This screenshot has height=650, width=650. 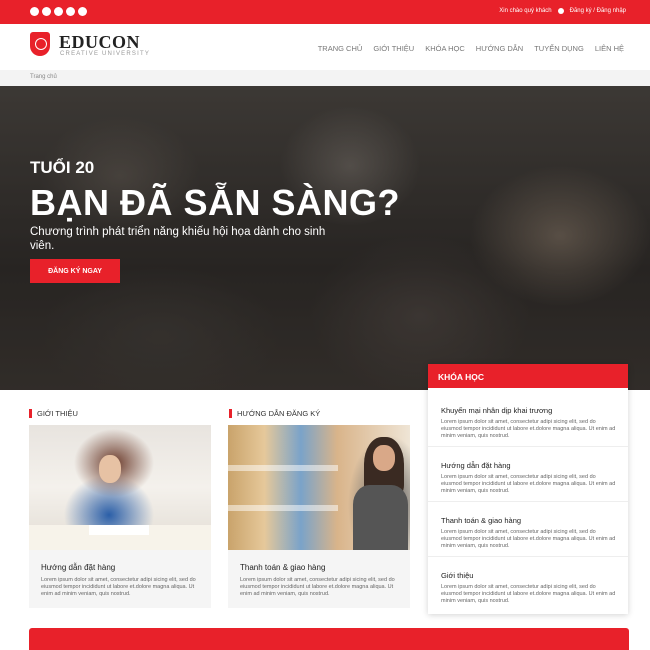 I want to click on top-bar: Xin chào quý khách Đăng ký / Đăng nhập, so click(x=325, y=12).